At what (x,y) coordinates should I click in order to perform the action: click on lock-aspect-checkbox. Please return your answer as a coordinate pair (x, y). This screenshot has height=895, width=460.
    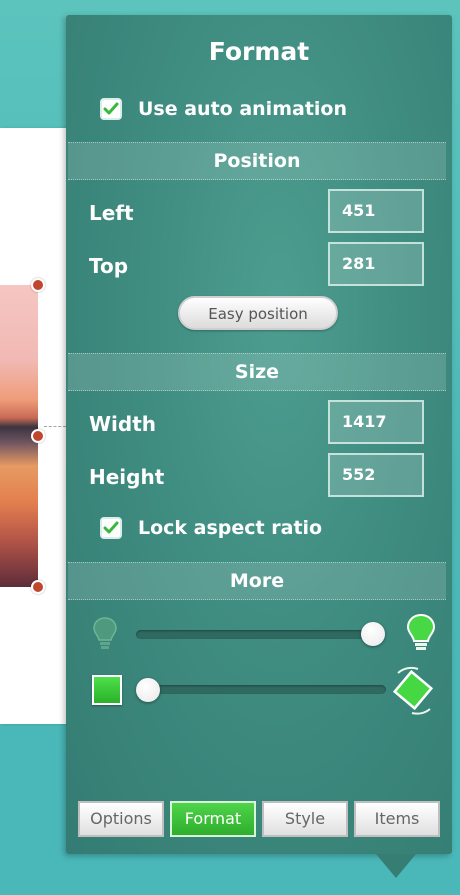
    Looking at the image, I should click on (111, 528).